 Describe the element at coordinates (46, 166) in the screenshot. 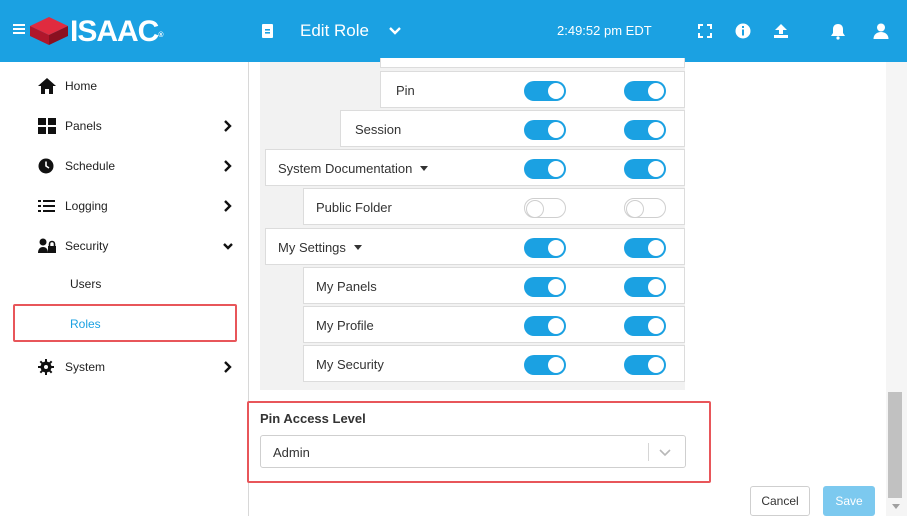

I see `clock-icon` at that location.